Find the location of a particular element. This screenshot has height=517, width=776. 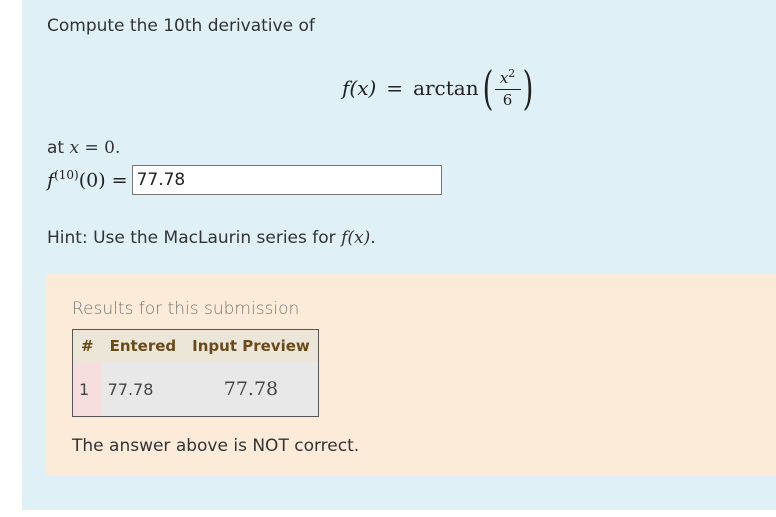

problem-prompt: Compute the 10th derivative of is located at coordinates (181, 26).